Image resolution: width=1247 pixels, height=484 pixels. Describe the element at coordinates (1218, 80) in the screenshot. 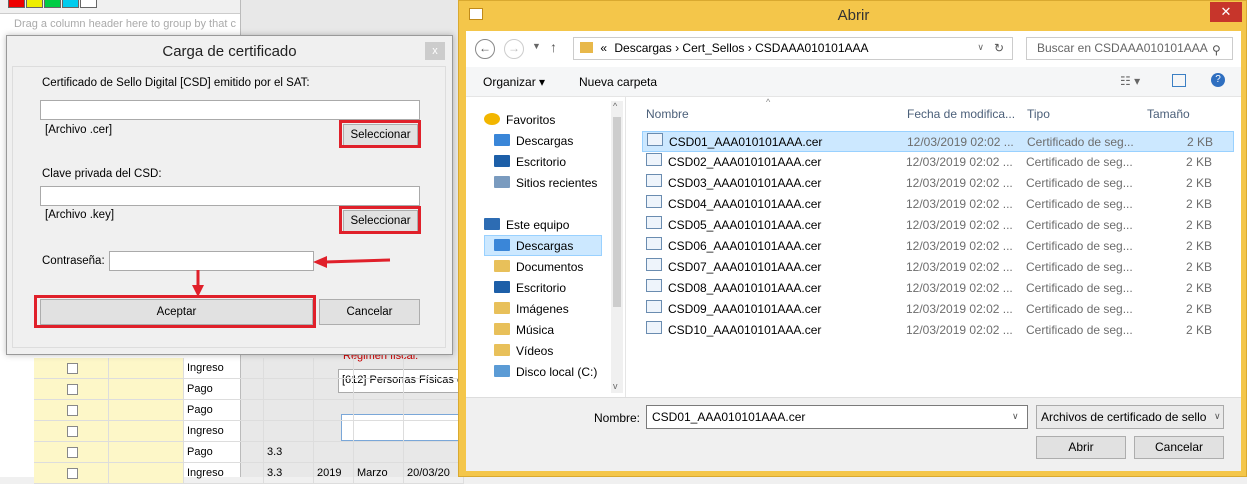

I see `help-icon: ?` at that location.